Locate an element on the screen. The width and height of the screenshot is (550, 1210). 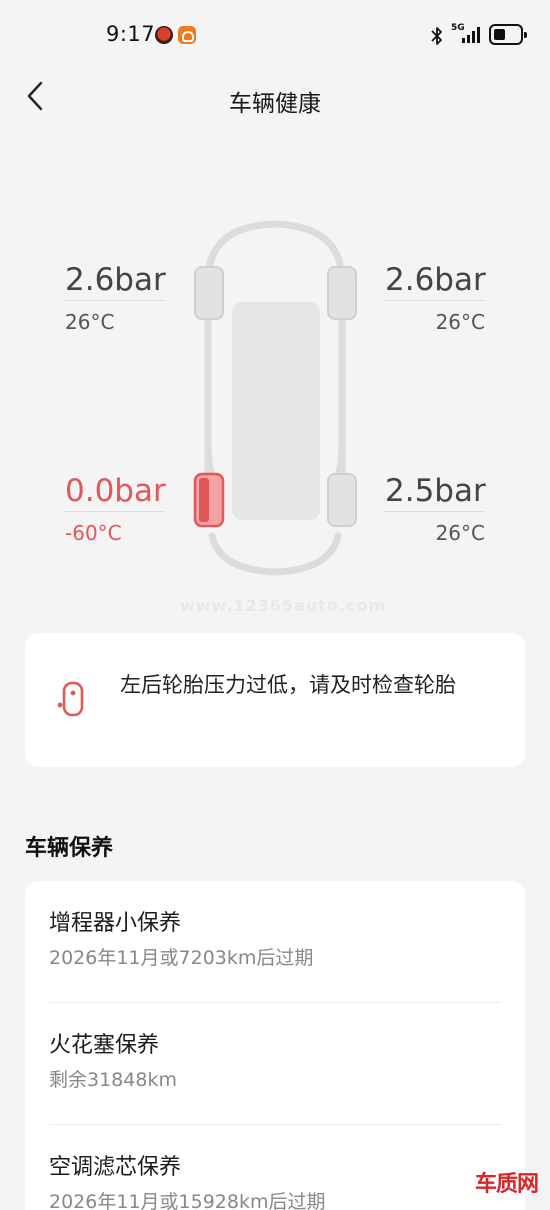
battery-icon is located at coordinates (508, 34).